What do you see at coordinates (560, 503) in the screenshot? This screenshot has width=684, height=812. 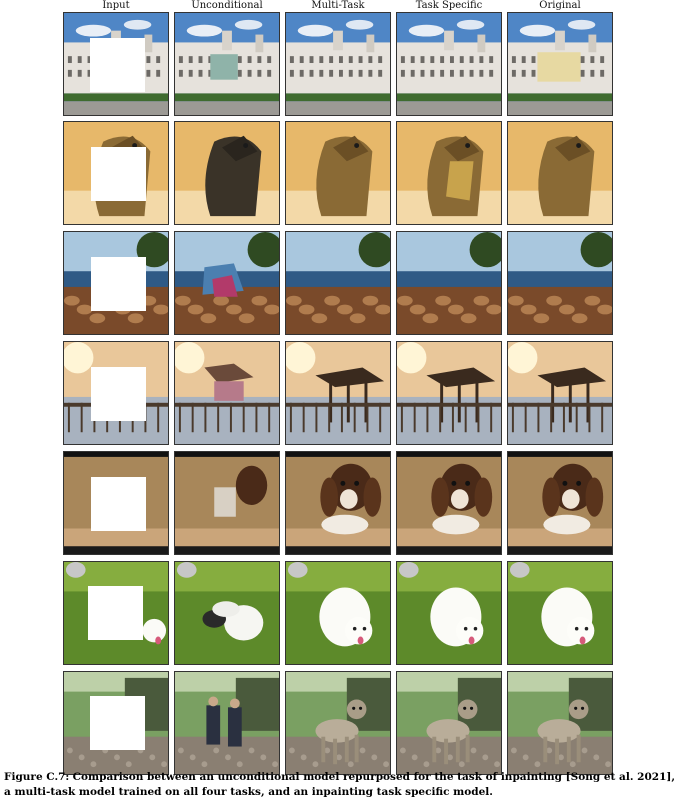 I see `image-spaniel-original` at bounding box center [560, 503].